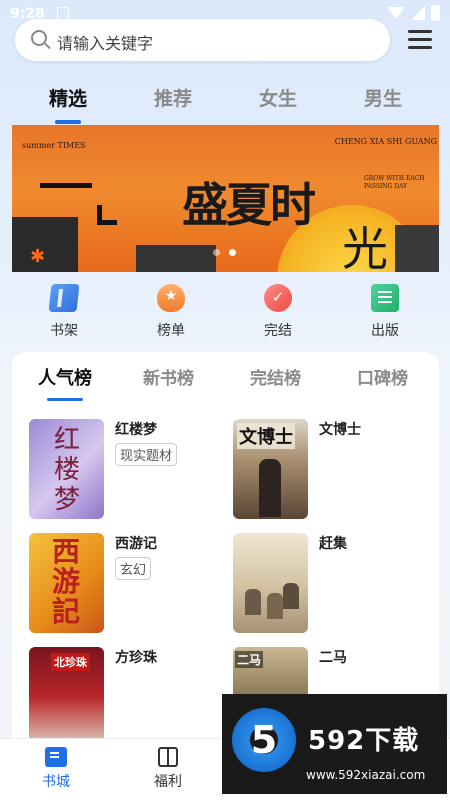 The image size is (450, 800). Describe the element at coordinates (383, 97) in the screenshot. I see `tab-male: 男生` at that location.